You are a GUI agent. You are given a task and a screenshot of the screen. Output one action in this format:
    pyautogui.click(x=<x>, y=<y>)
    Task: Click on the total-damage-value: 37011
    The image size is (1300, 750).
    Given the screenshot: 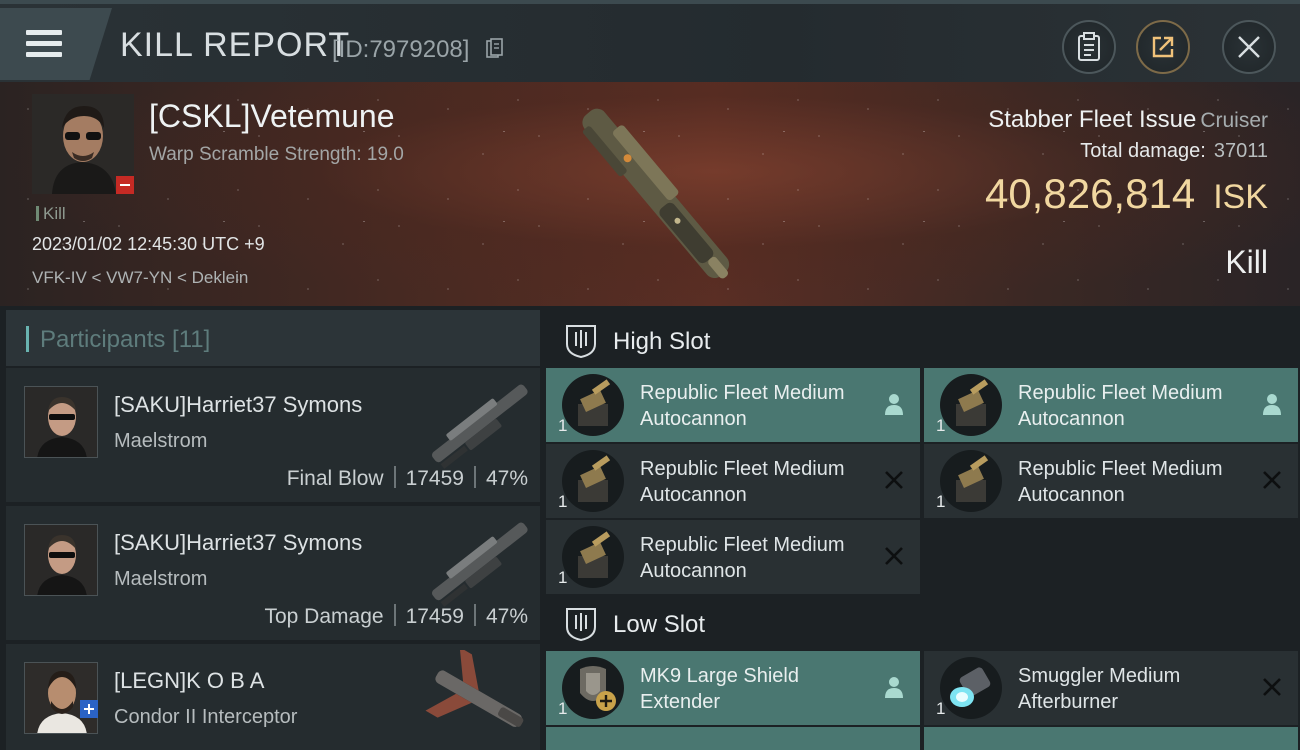 What is the action you would take?
    pyautogui.click(x=1240, y=151)
    